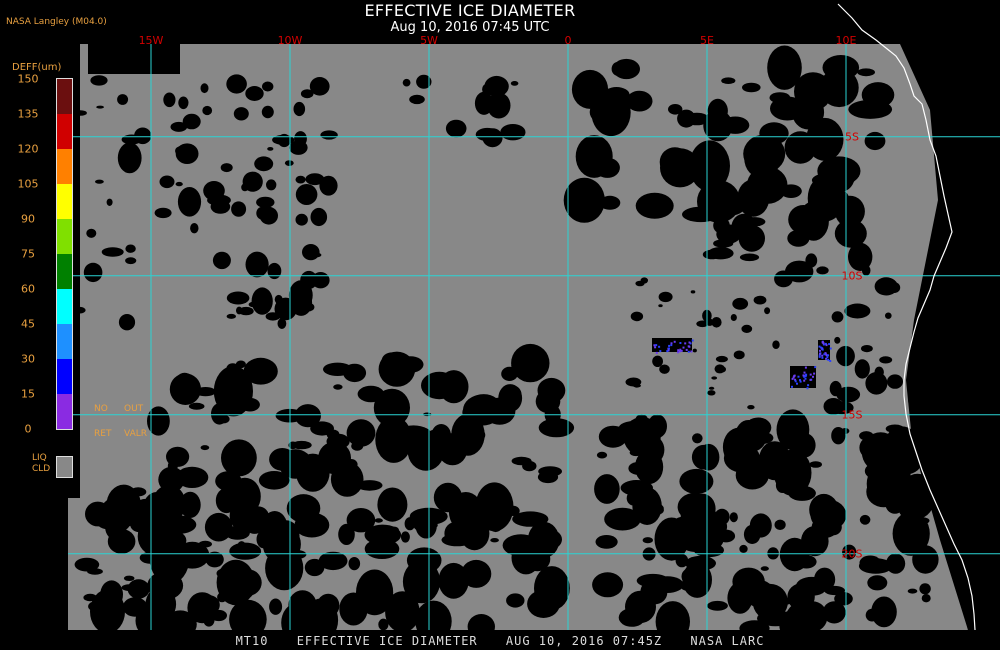 The width and height of the screenshot is (1000, 650). What do you see at coordinates (387, 641) in the screenshot?
I see `footer-field: EFFECTIVE ICE DIAMETER` at bounding box center [387, 641].